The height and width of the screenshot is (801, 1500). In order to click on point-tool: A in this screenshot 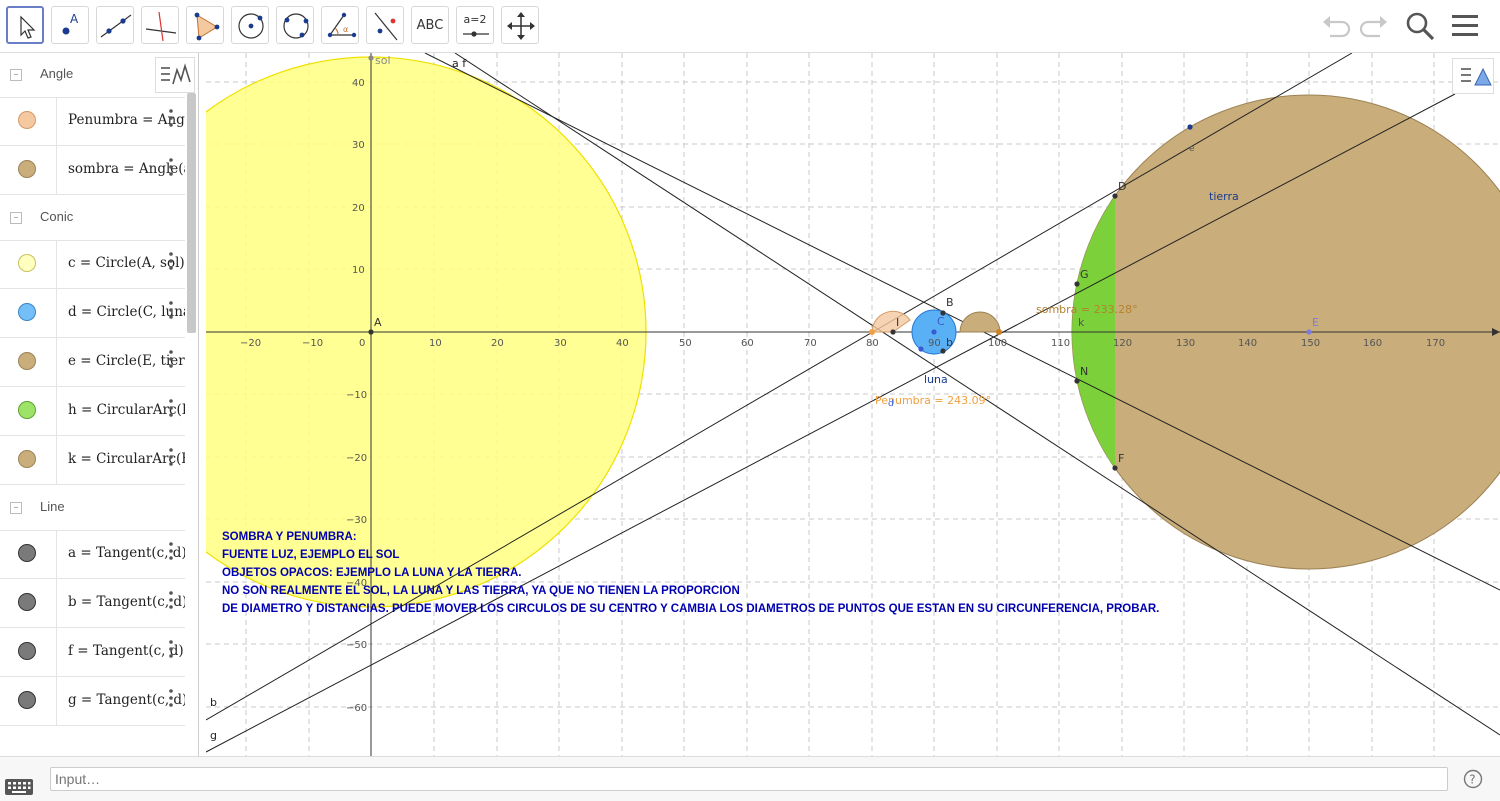, I will do `click(70, 25)`.